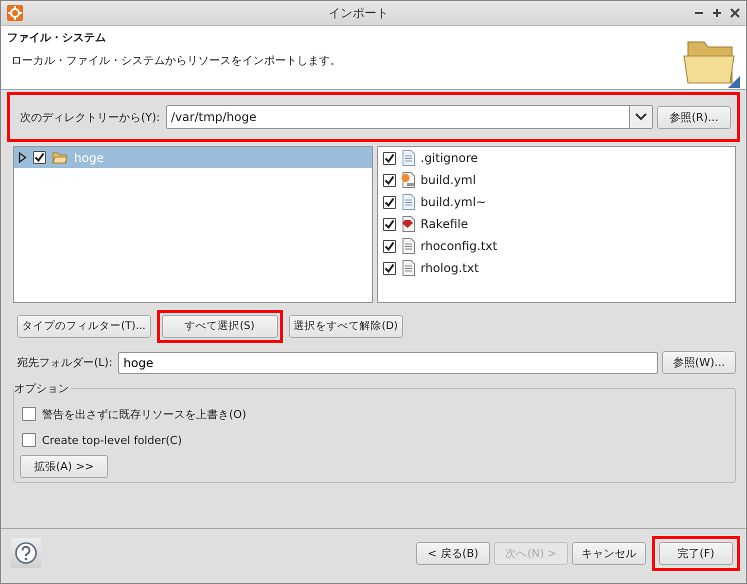 Image resolution: width=747 pixels, height=584 pixels. Describe the element at coordinates (453, 553) in the screenshot. I see `dialog-button: < 戻る(B)` at that location.